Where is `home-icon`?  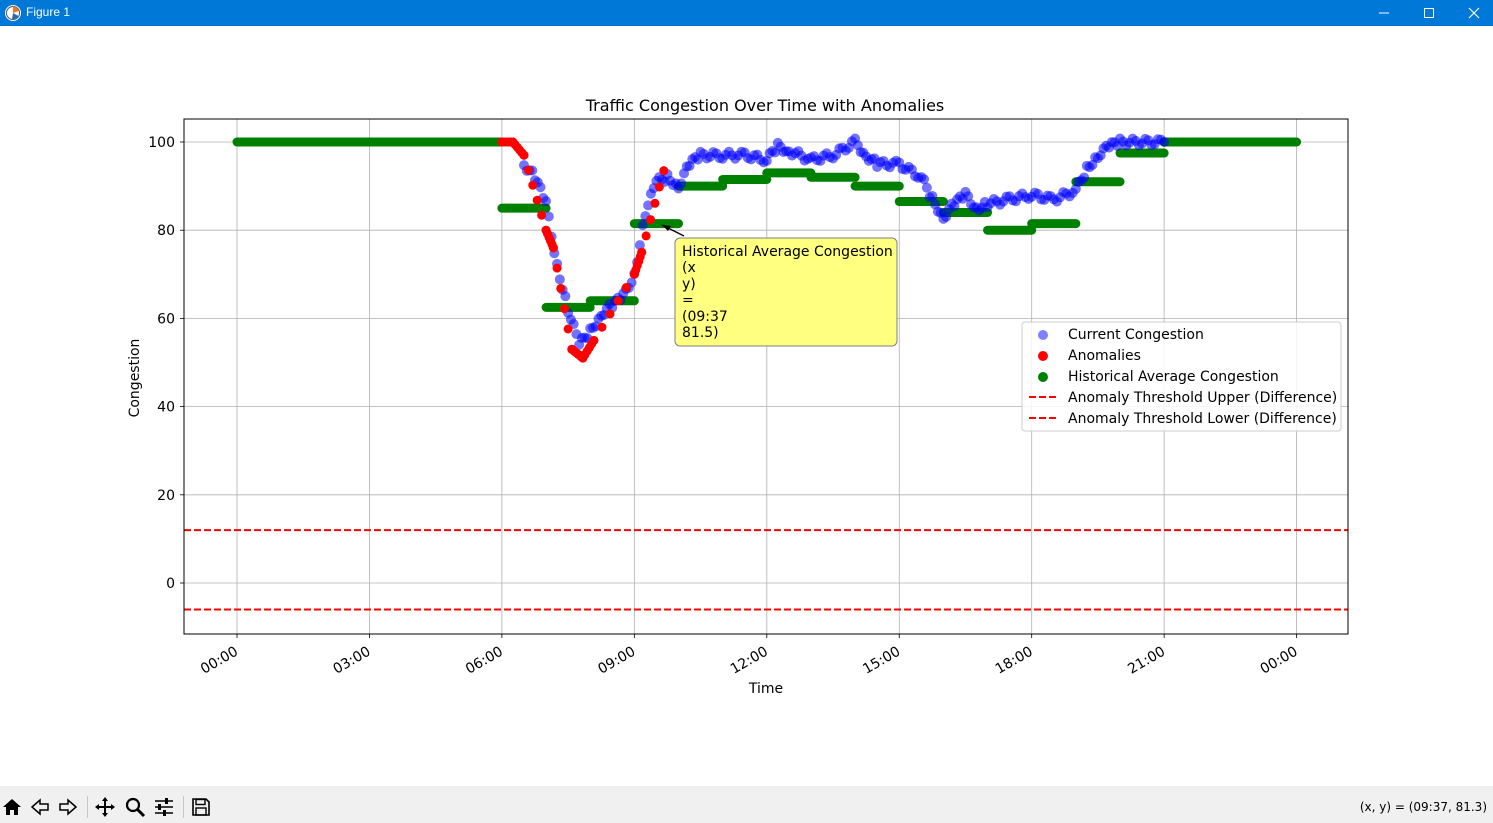 home-icon is located at coordinates (12, 807).